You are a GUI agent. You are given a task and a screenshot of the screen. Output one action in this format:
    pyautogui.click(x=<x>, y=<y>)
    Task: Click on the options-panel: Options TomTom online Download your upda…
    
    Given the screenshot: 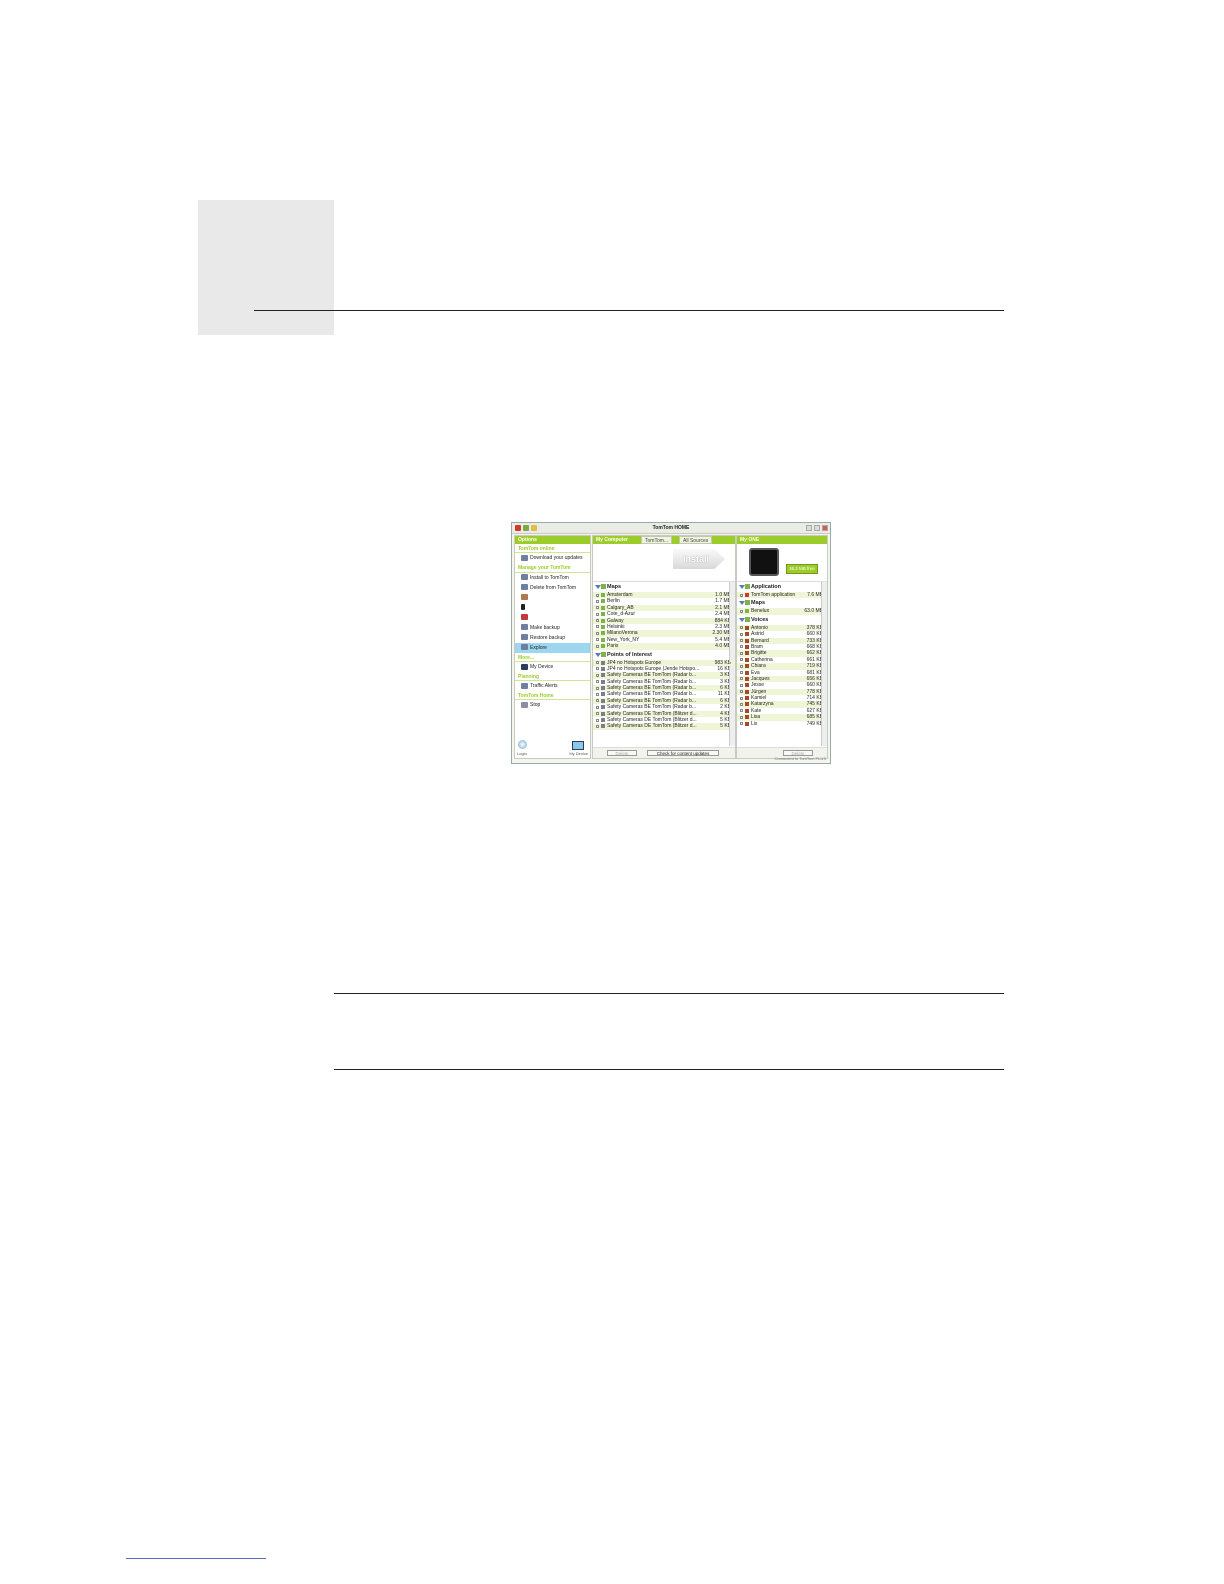 What is the action you would take?
    pyautogui.click(x=552, y=647)
    